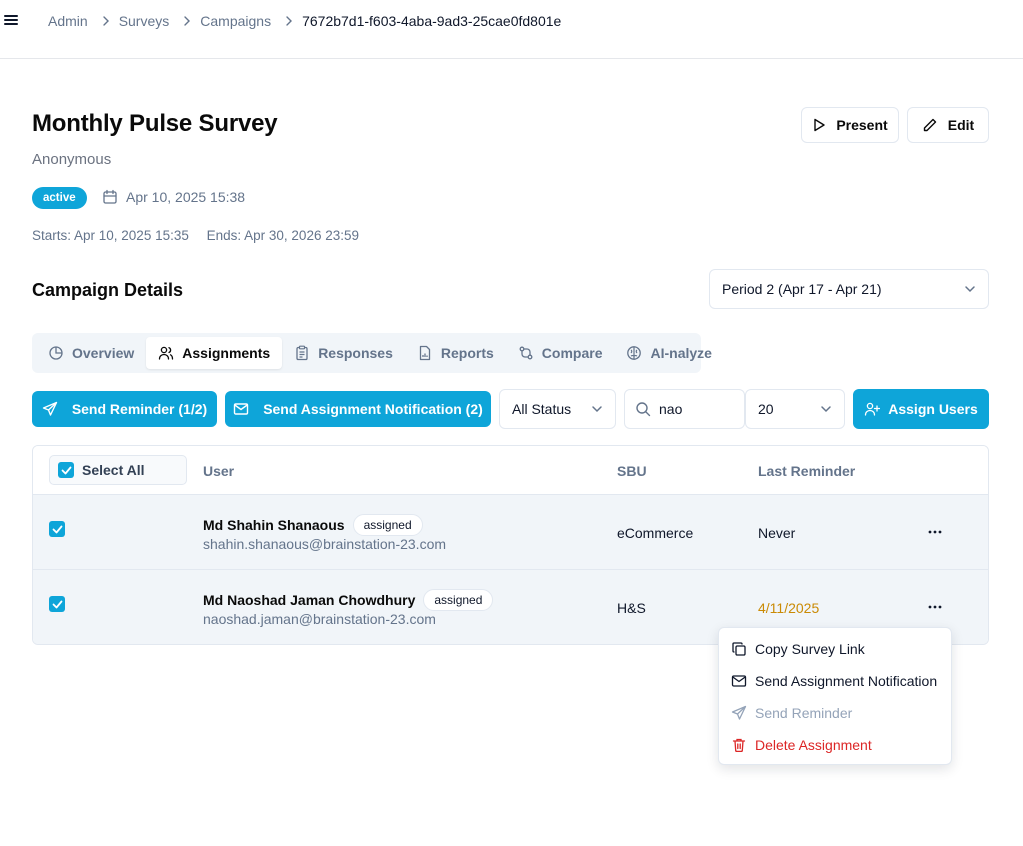 This screenshot has width=1023, height=846. Describe the element at coordinates (325, 544) in the screenshot. I see `user-email: shahin.shanaous@brainstation-23.com` at that location.